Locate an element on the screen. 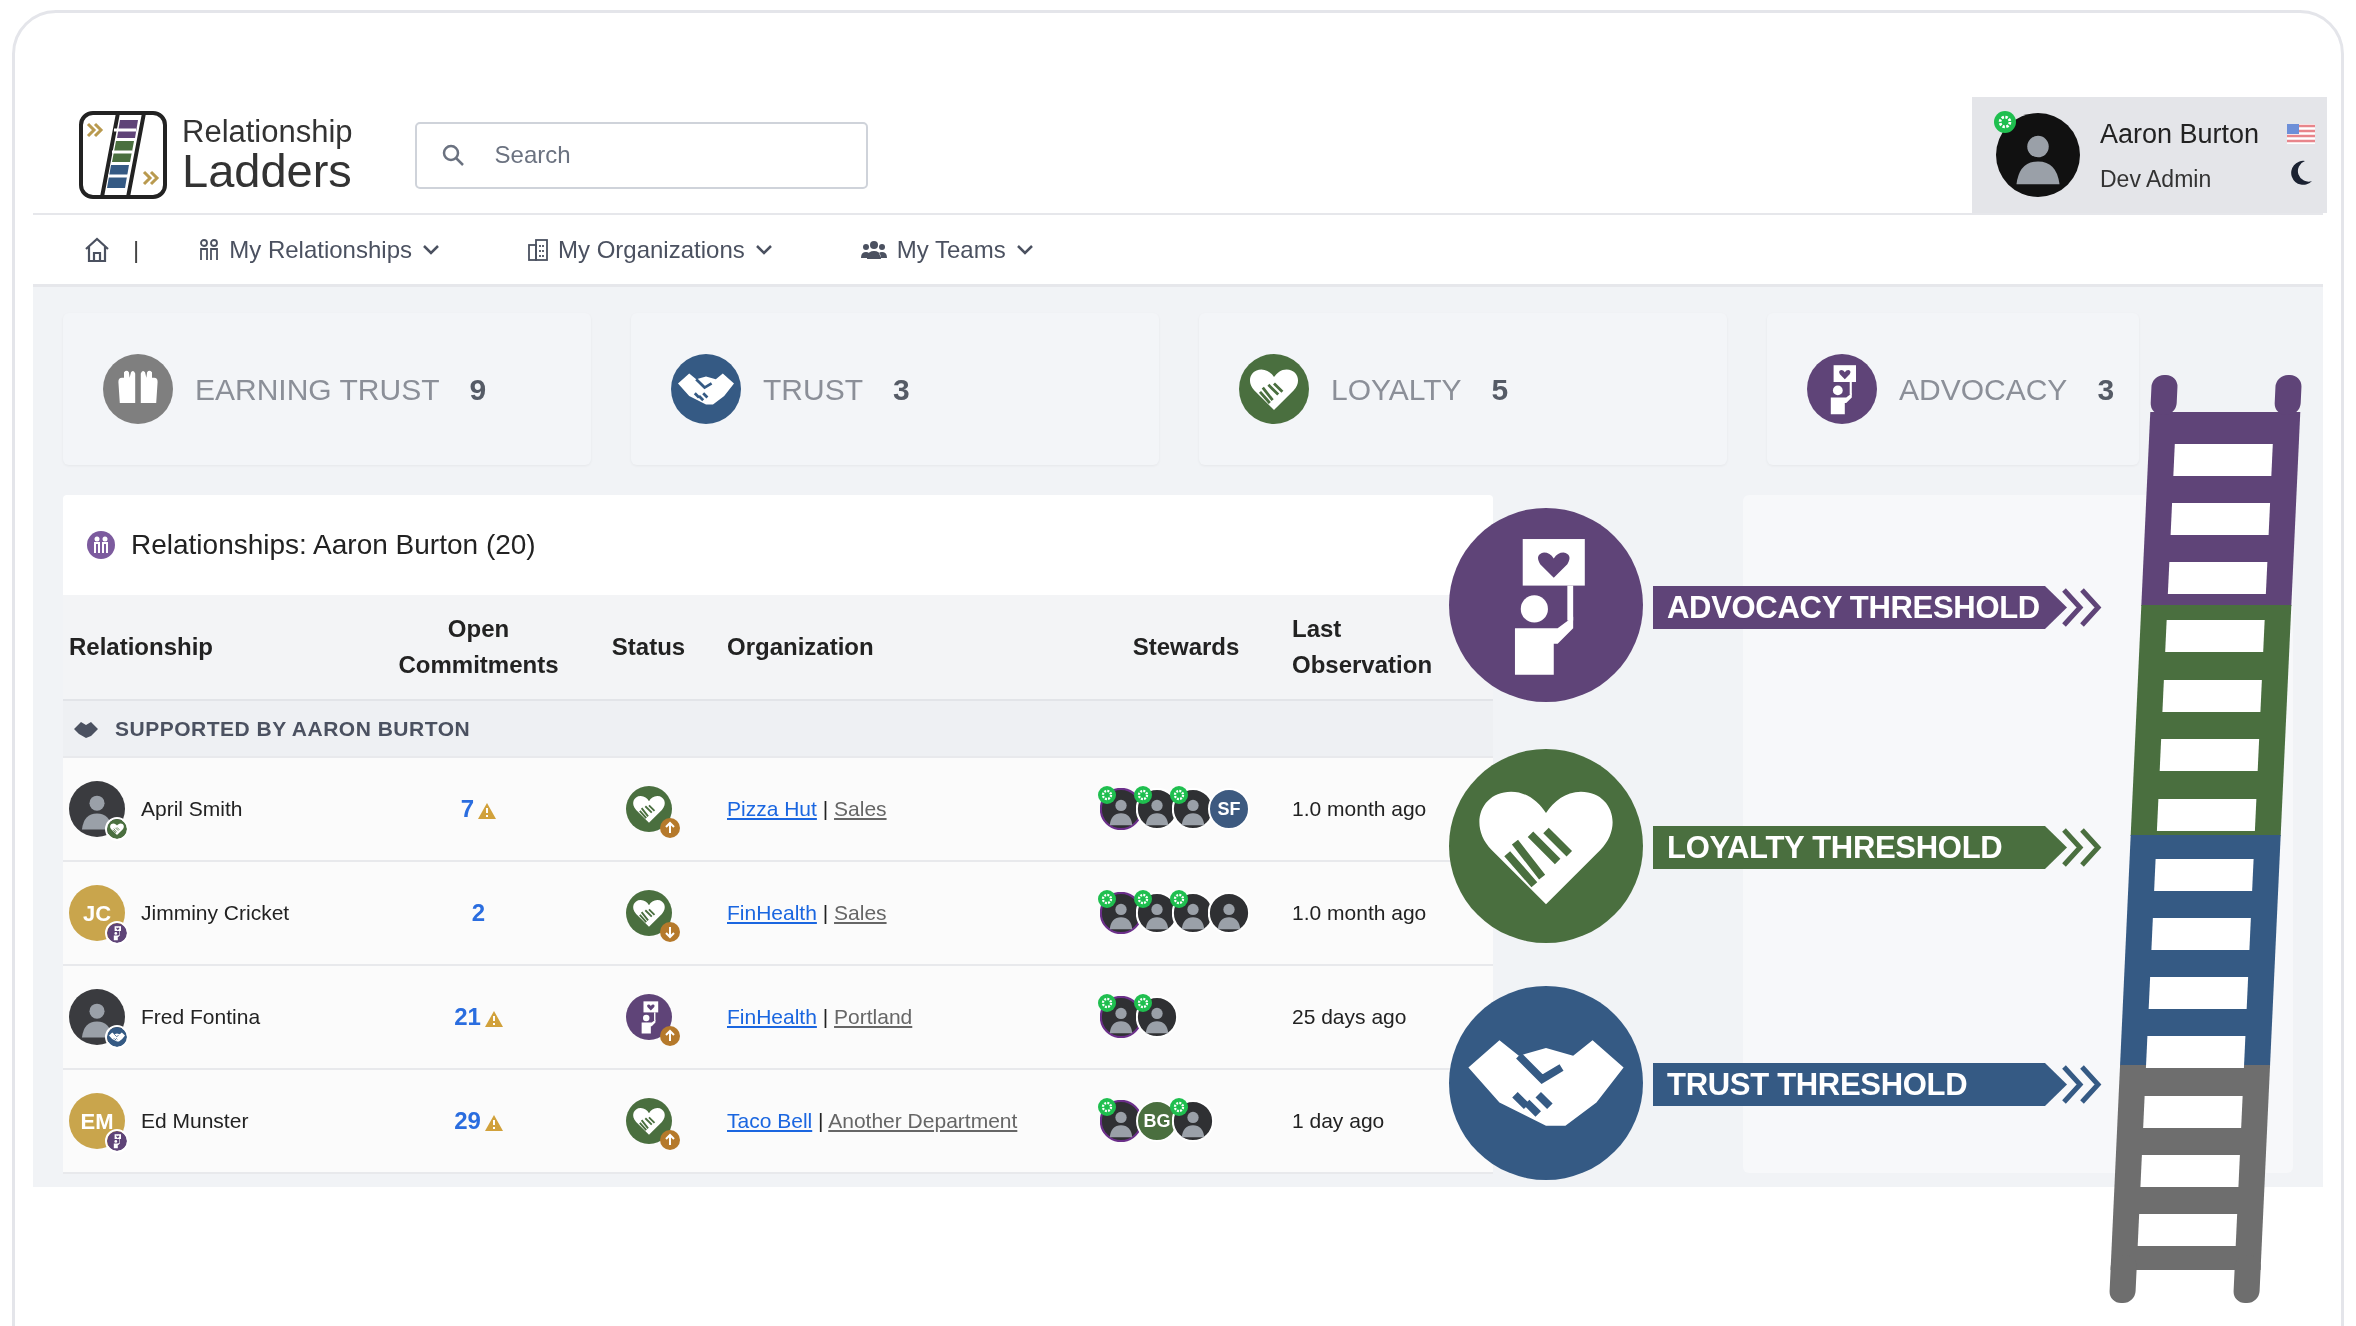 The height and width of the screenshot is (1326, 2356). stage-label: EARNING TRUST is located at coordinates (317, 389).